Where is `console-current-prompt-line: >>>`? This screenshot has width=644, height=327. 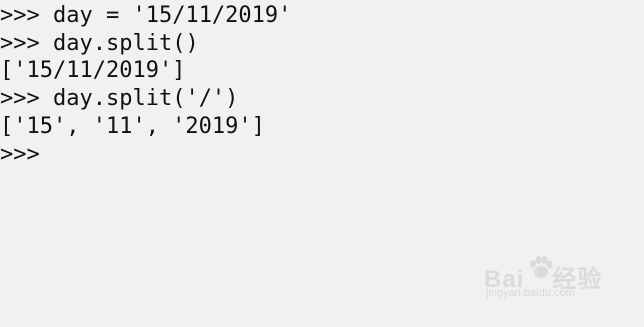
console-current-prompt-line: >>> is located at coordinates (20, 155).